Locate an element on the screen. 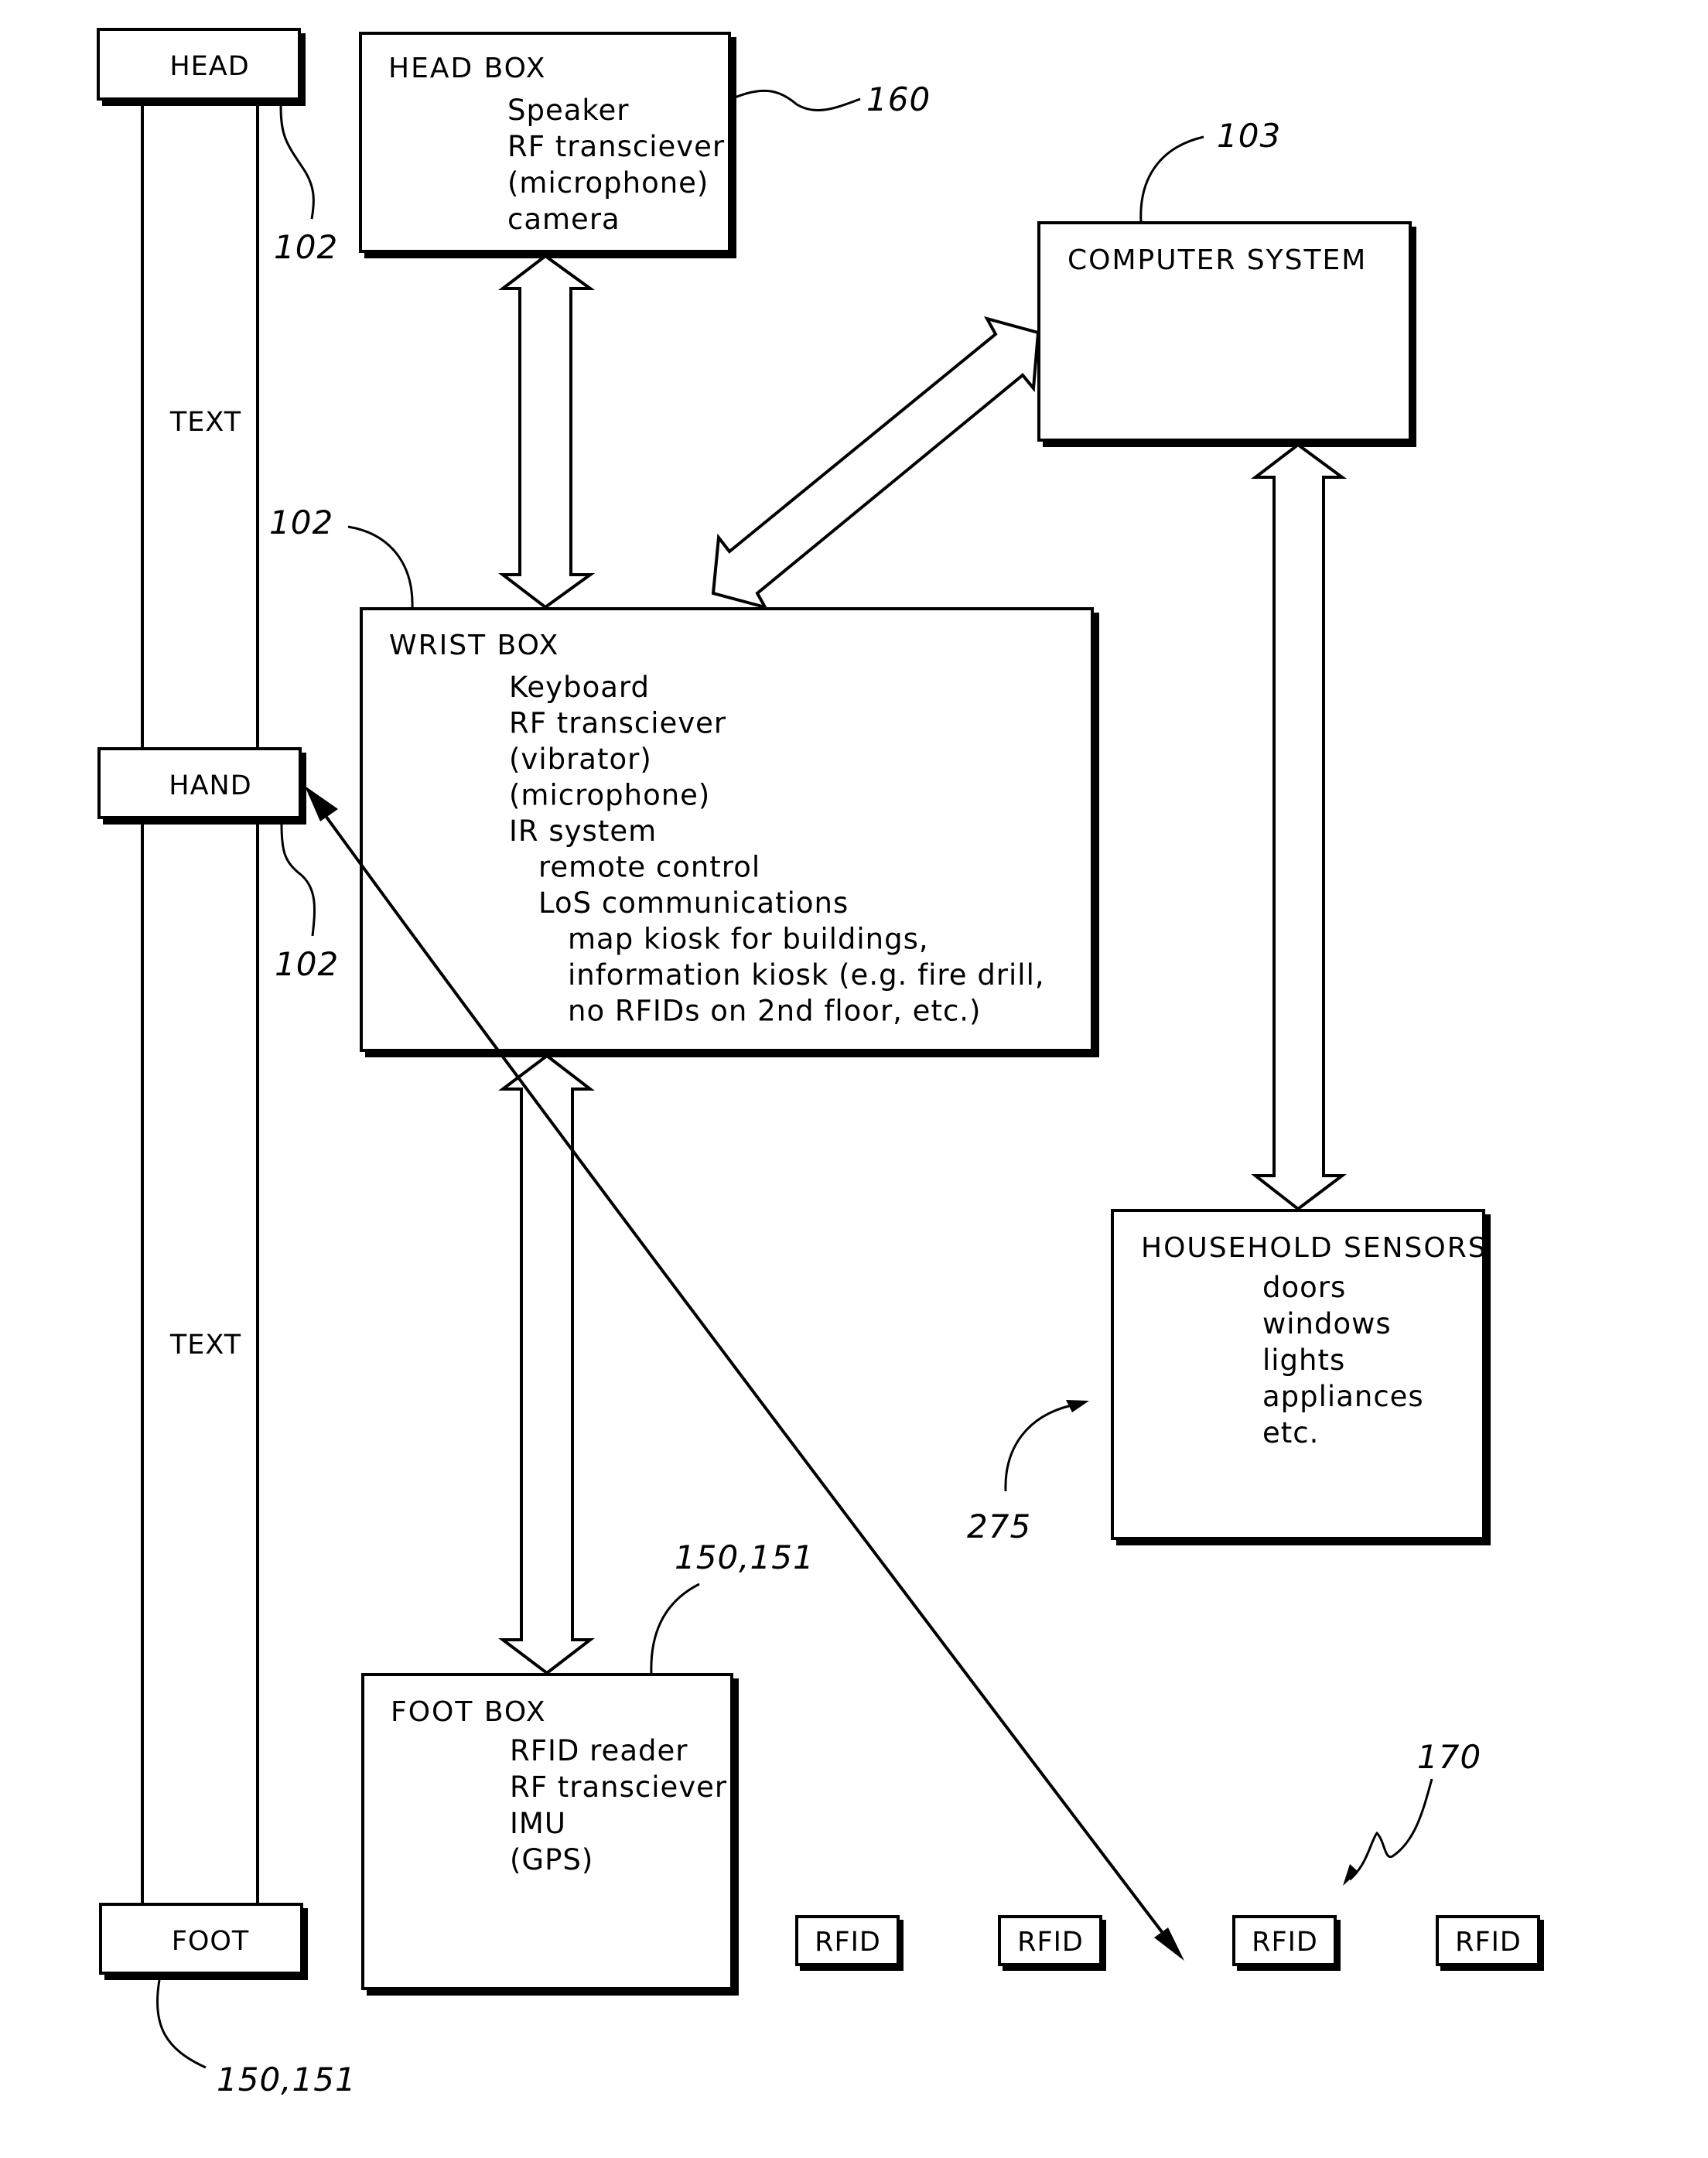  household-sensors-item: appliances is located at coordinates (1343, 1397).